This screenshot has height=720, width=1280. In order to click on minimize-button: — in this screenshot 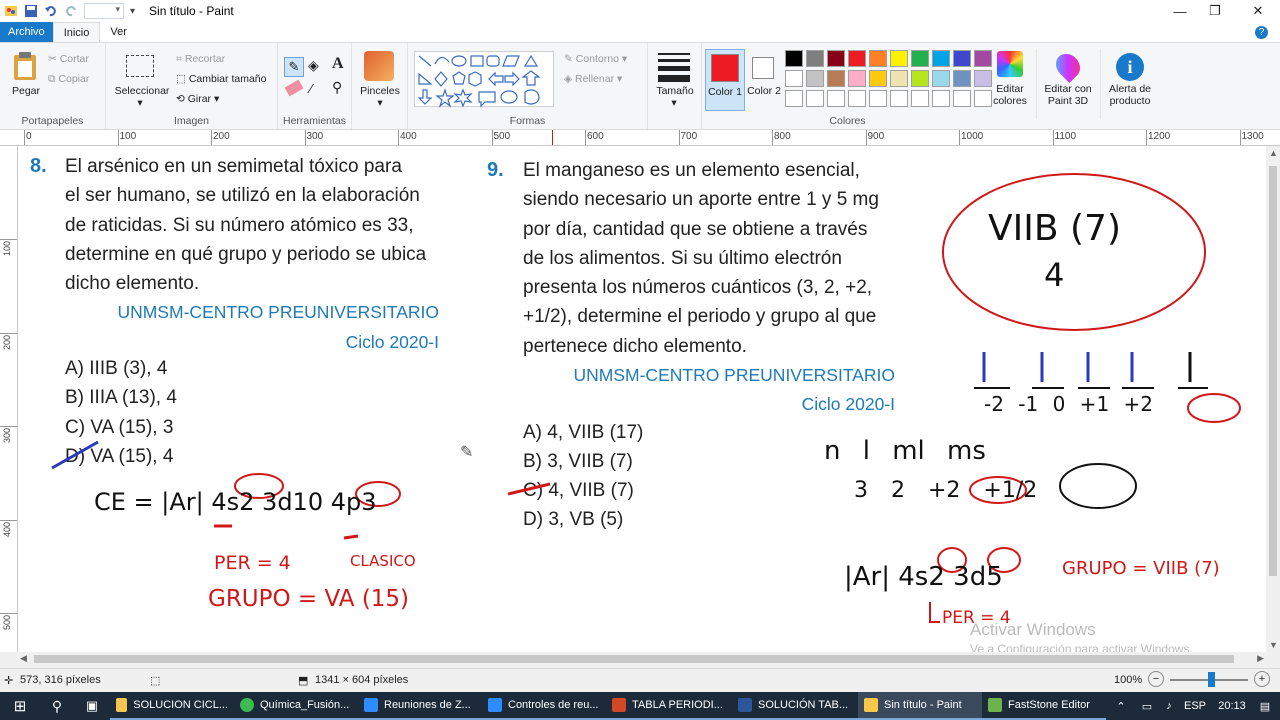, I will do `click(1180, 11)`.